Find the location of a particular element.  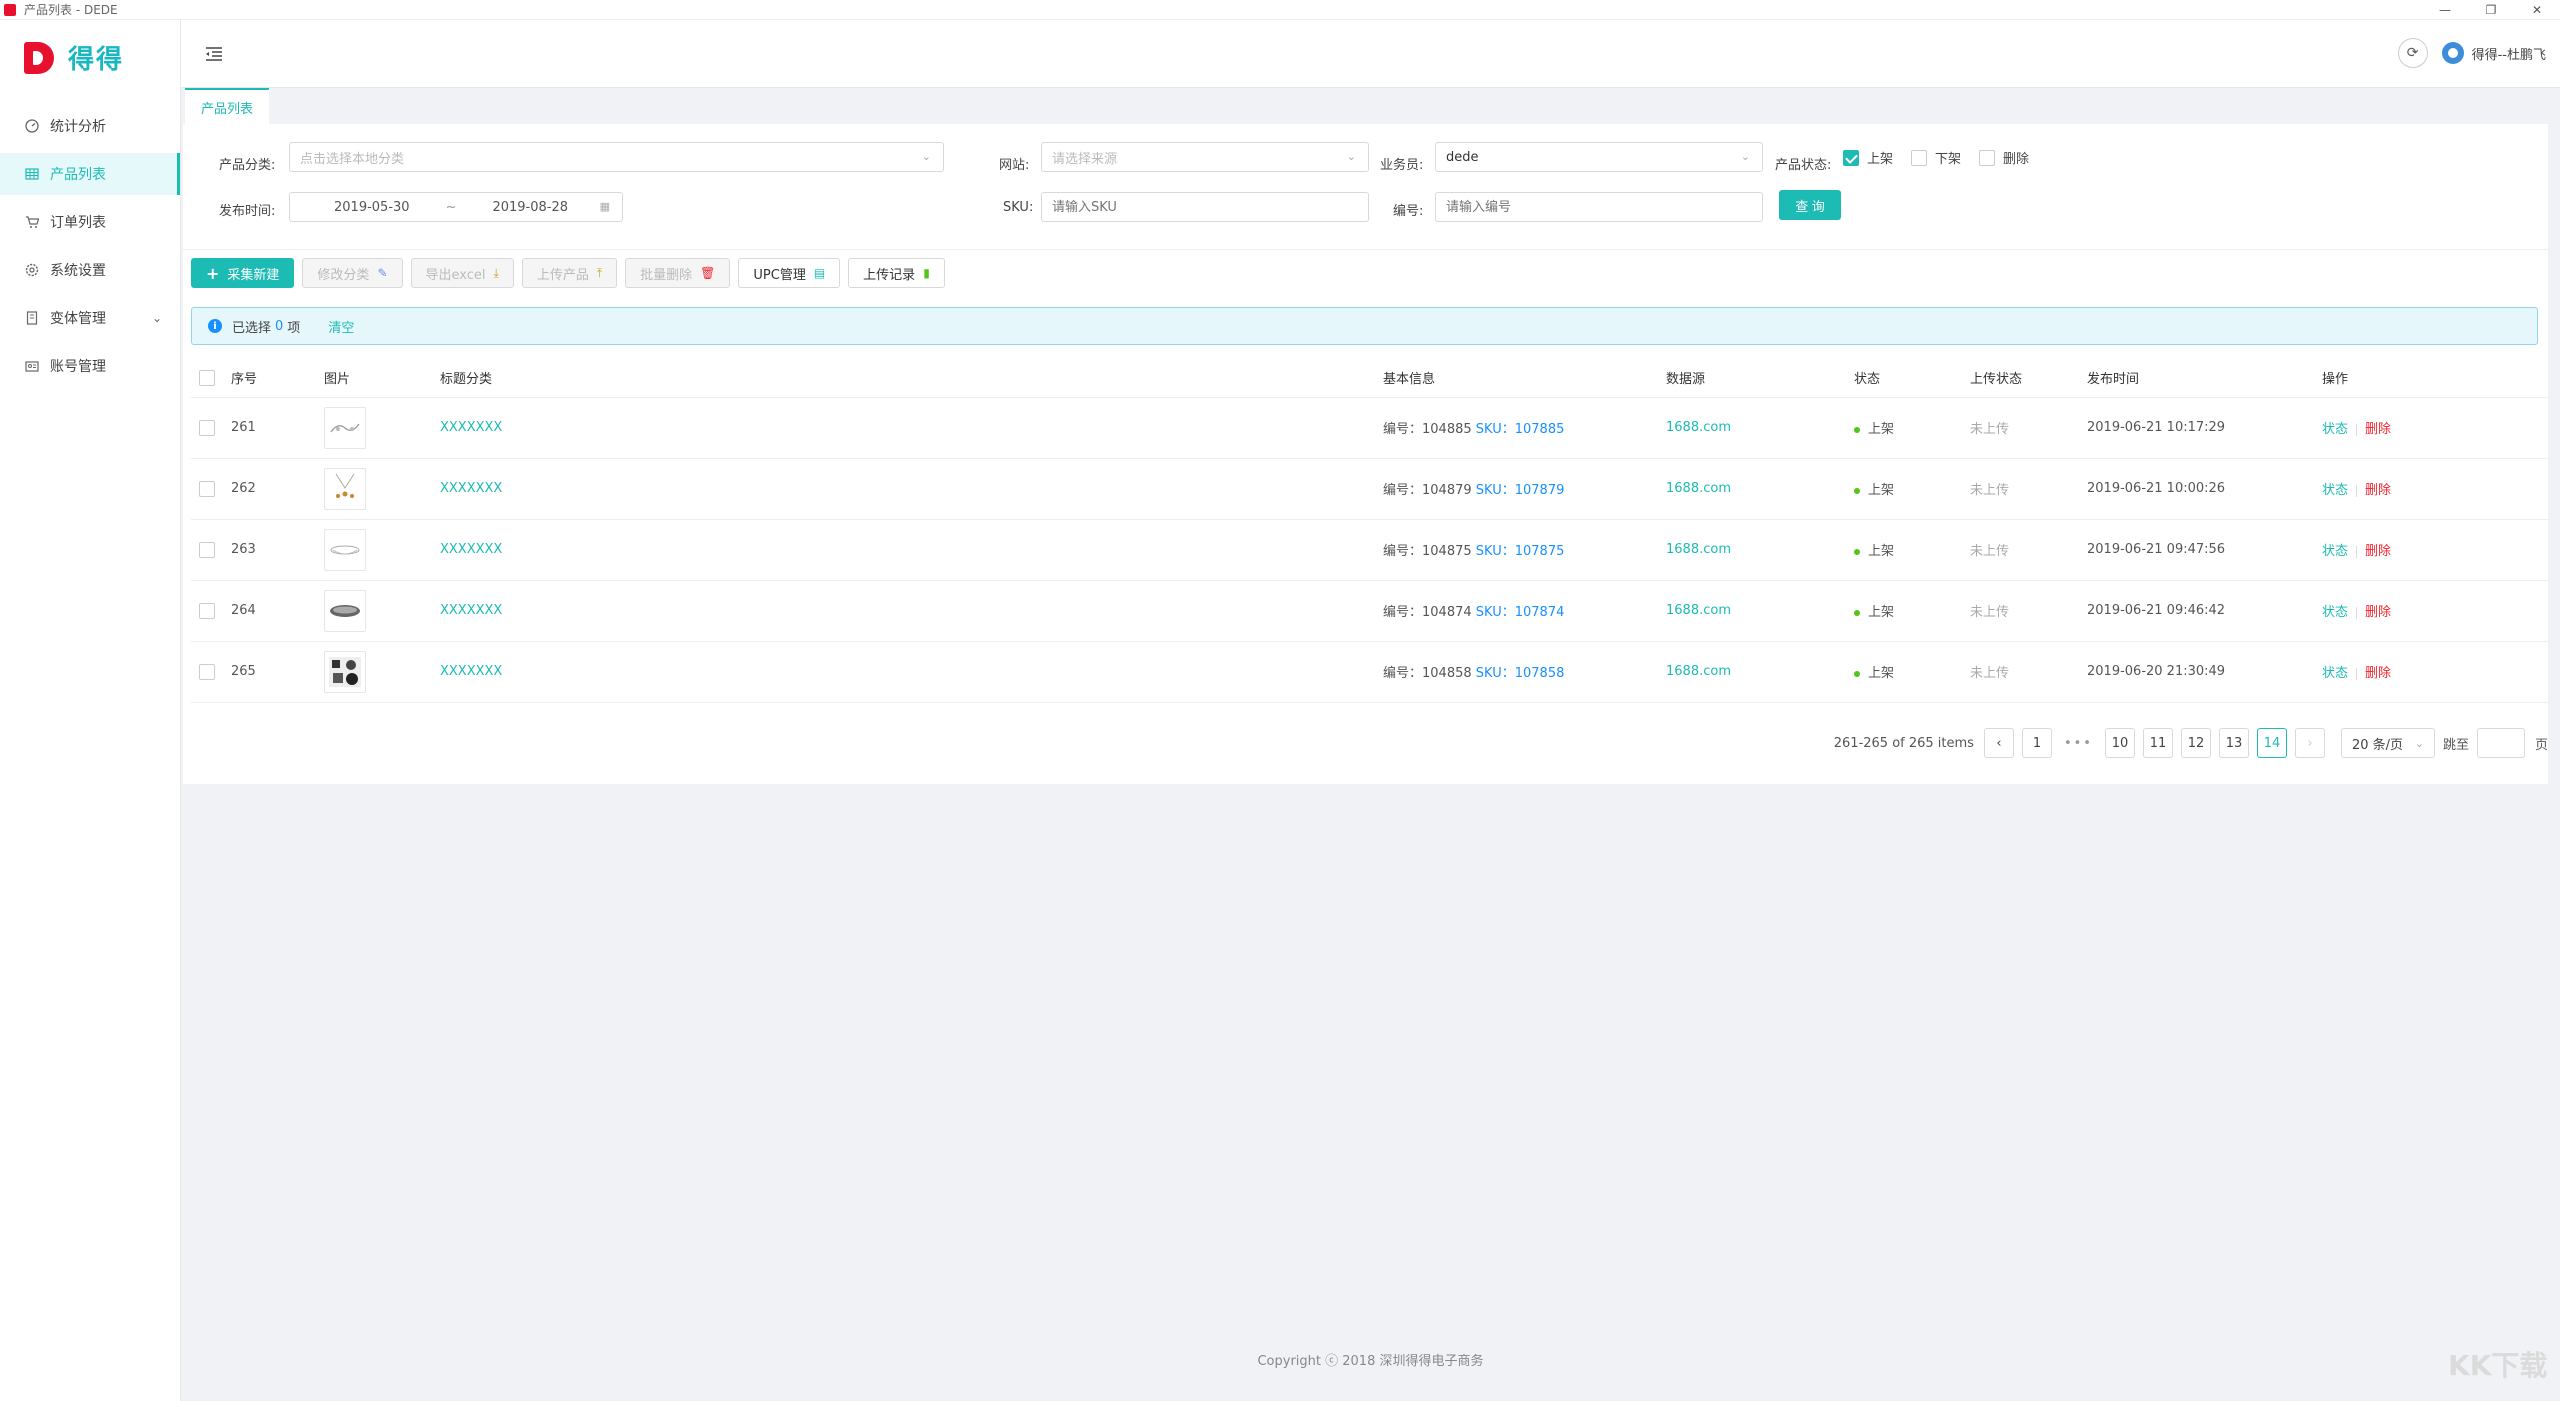

dashboard-icon is located at coordinates (32, 126).